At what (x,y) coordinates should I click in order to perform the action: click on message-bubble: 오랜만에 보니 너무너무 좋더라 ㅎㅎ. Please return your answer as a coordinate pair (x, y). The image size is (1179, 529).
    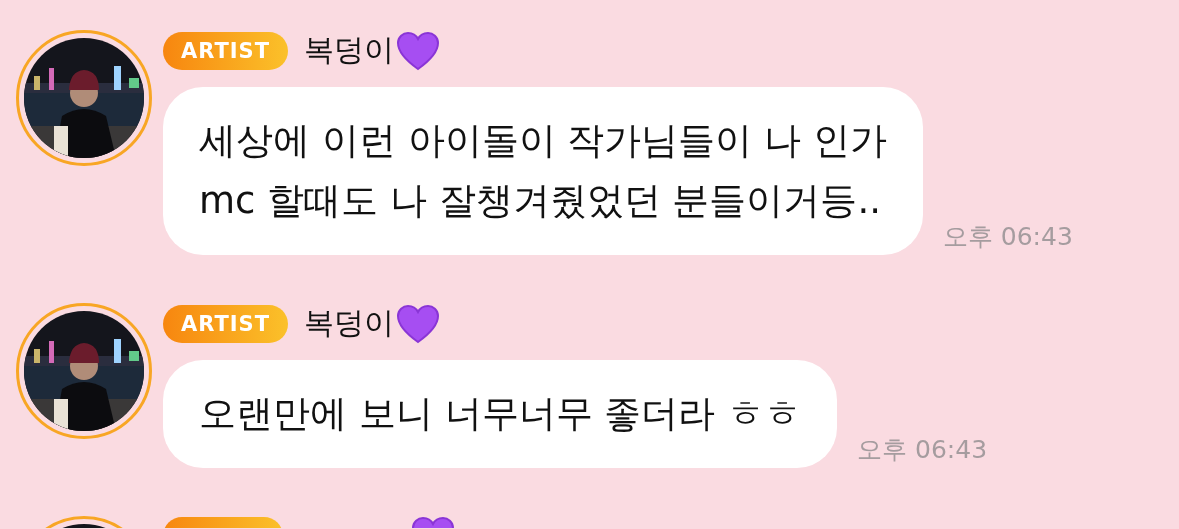
    Looking at the image, I should click on (500, 414).